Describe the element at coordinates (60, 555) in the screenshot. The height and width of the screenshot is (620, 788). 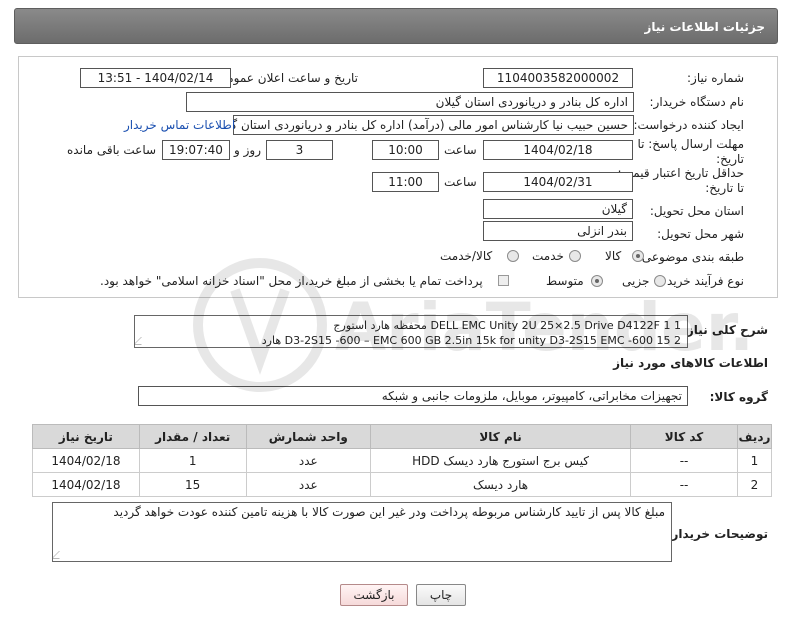
I see `resize-grip-icon` at that location.